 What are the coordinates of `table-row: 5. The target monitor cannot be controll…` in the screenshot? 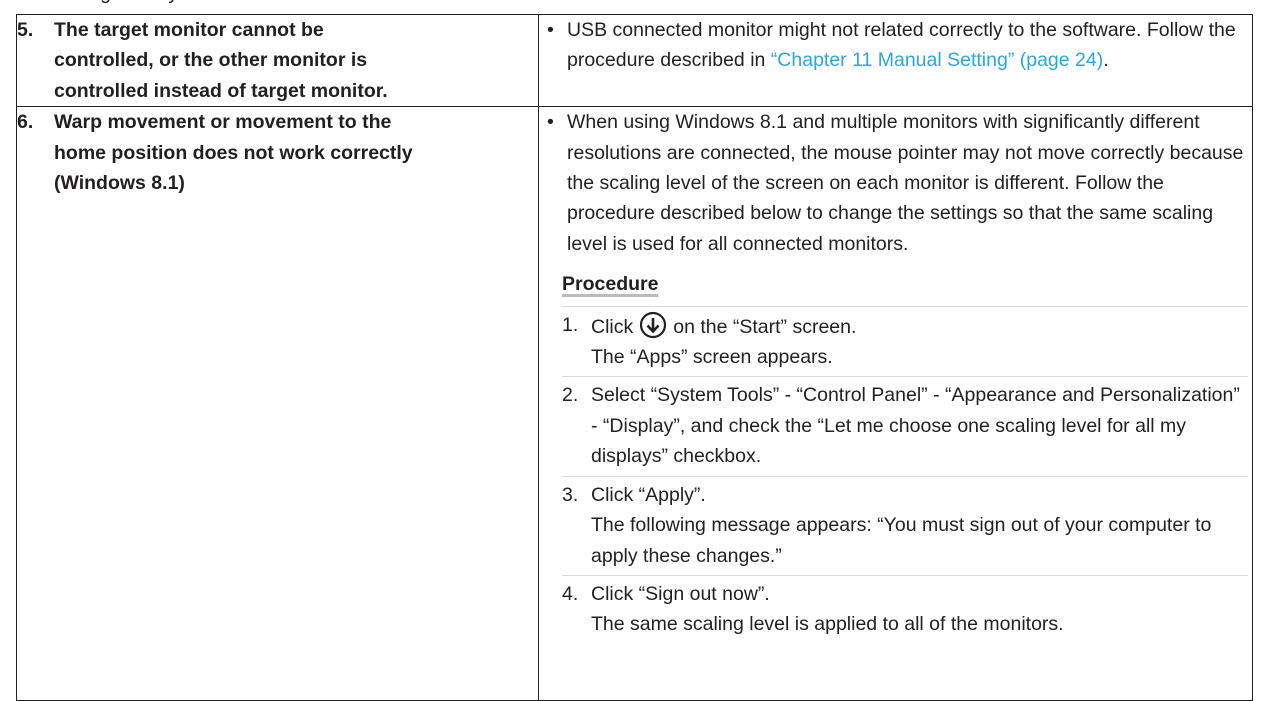 It's located at (634, 60).